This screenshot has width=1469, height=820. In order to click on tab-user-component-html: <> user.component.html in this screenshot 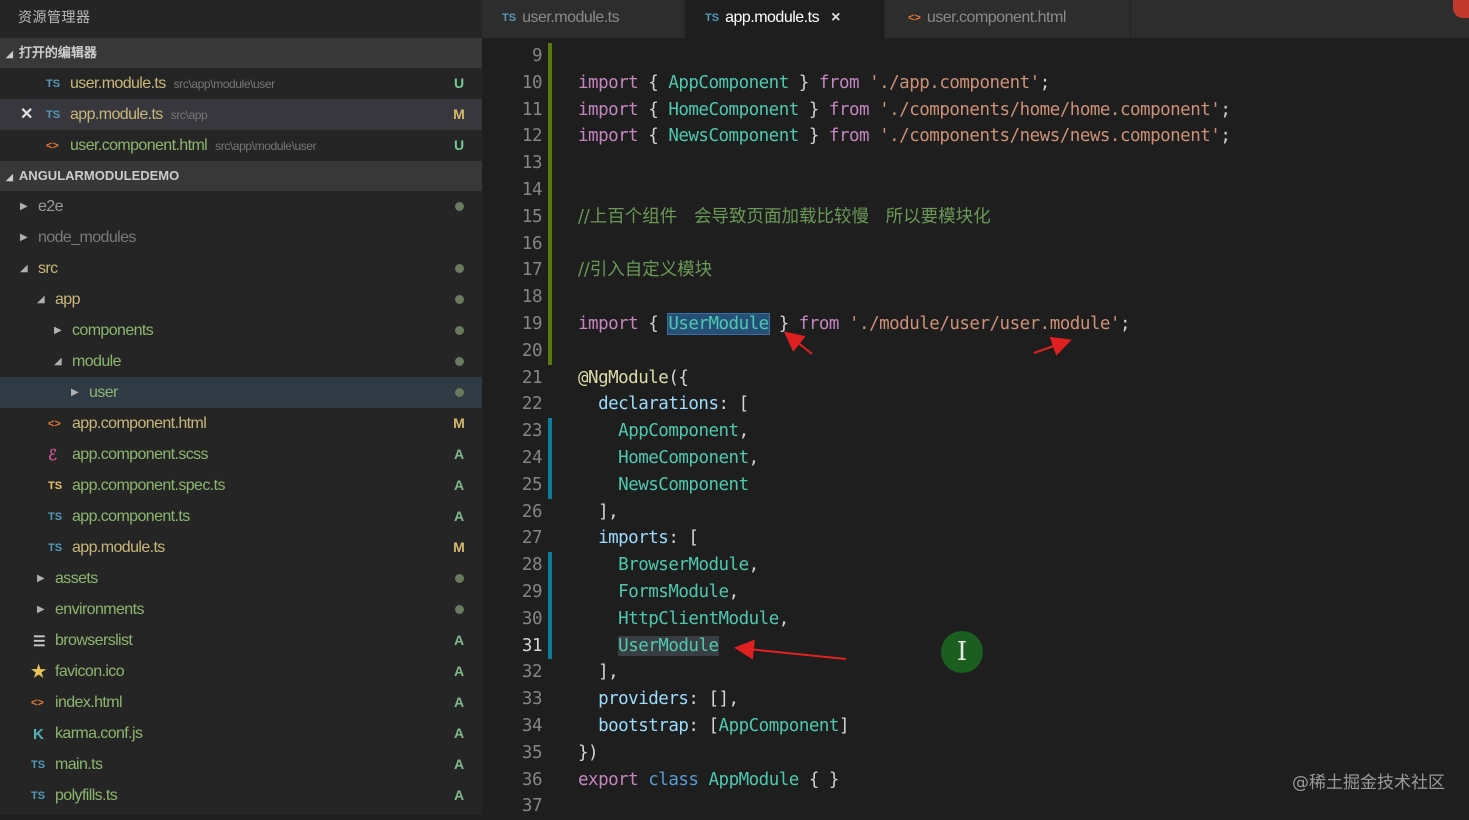, I will do `click(1008, 19)`.